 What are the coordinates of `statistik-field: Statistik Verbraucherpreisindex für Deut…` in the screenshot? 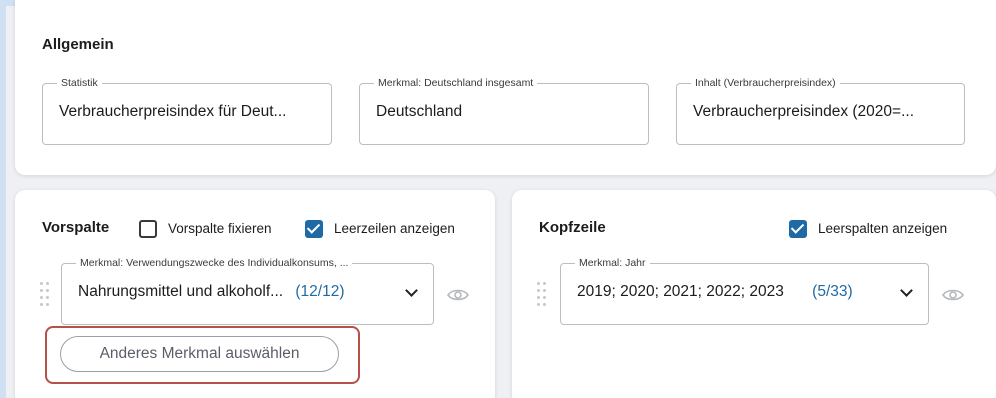 It's located at (187, 111).